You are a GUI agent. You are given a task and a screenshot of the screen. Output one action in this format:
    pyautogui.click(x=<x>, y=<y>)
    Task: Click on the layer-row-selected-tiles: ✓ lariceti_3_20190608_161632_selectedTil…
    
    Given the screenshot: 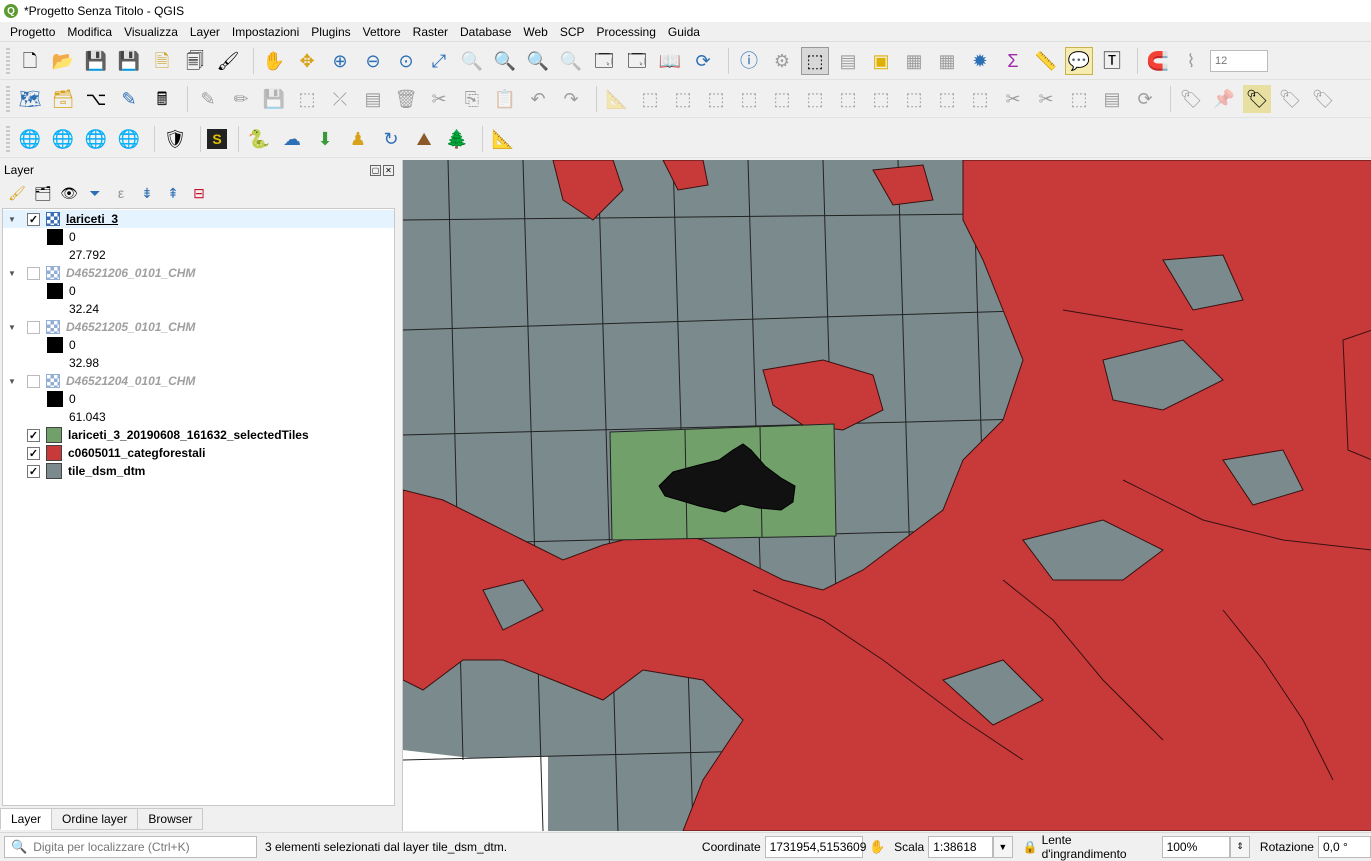 What is the action you would take?
    pyautogui.click(x=198, y=435)
    